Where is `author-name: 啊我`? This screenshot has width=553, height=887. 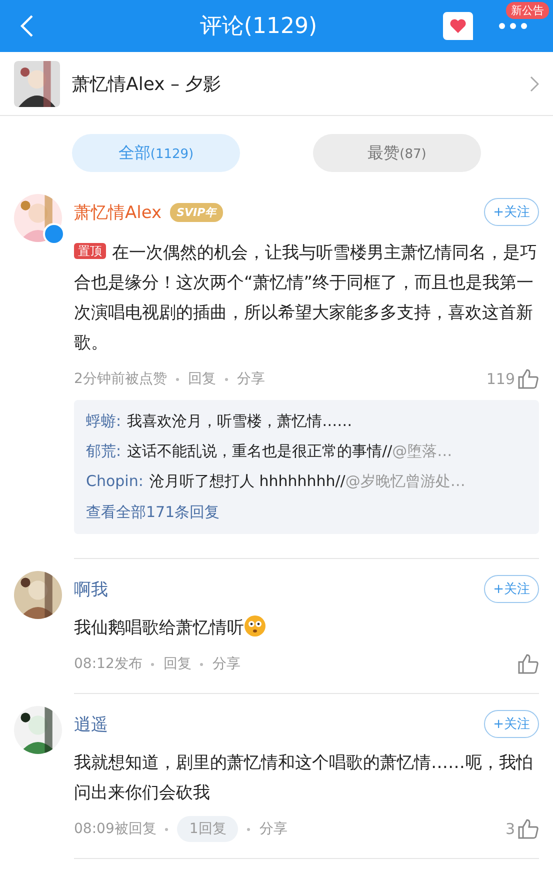
author-name: 啊我 is located at coordinates (91, 589).